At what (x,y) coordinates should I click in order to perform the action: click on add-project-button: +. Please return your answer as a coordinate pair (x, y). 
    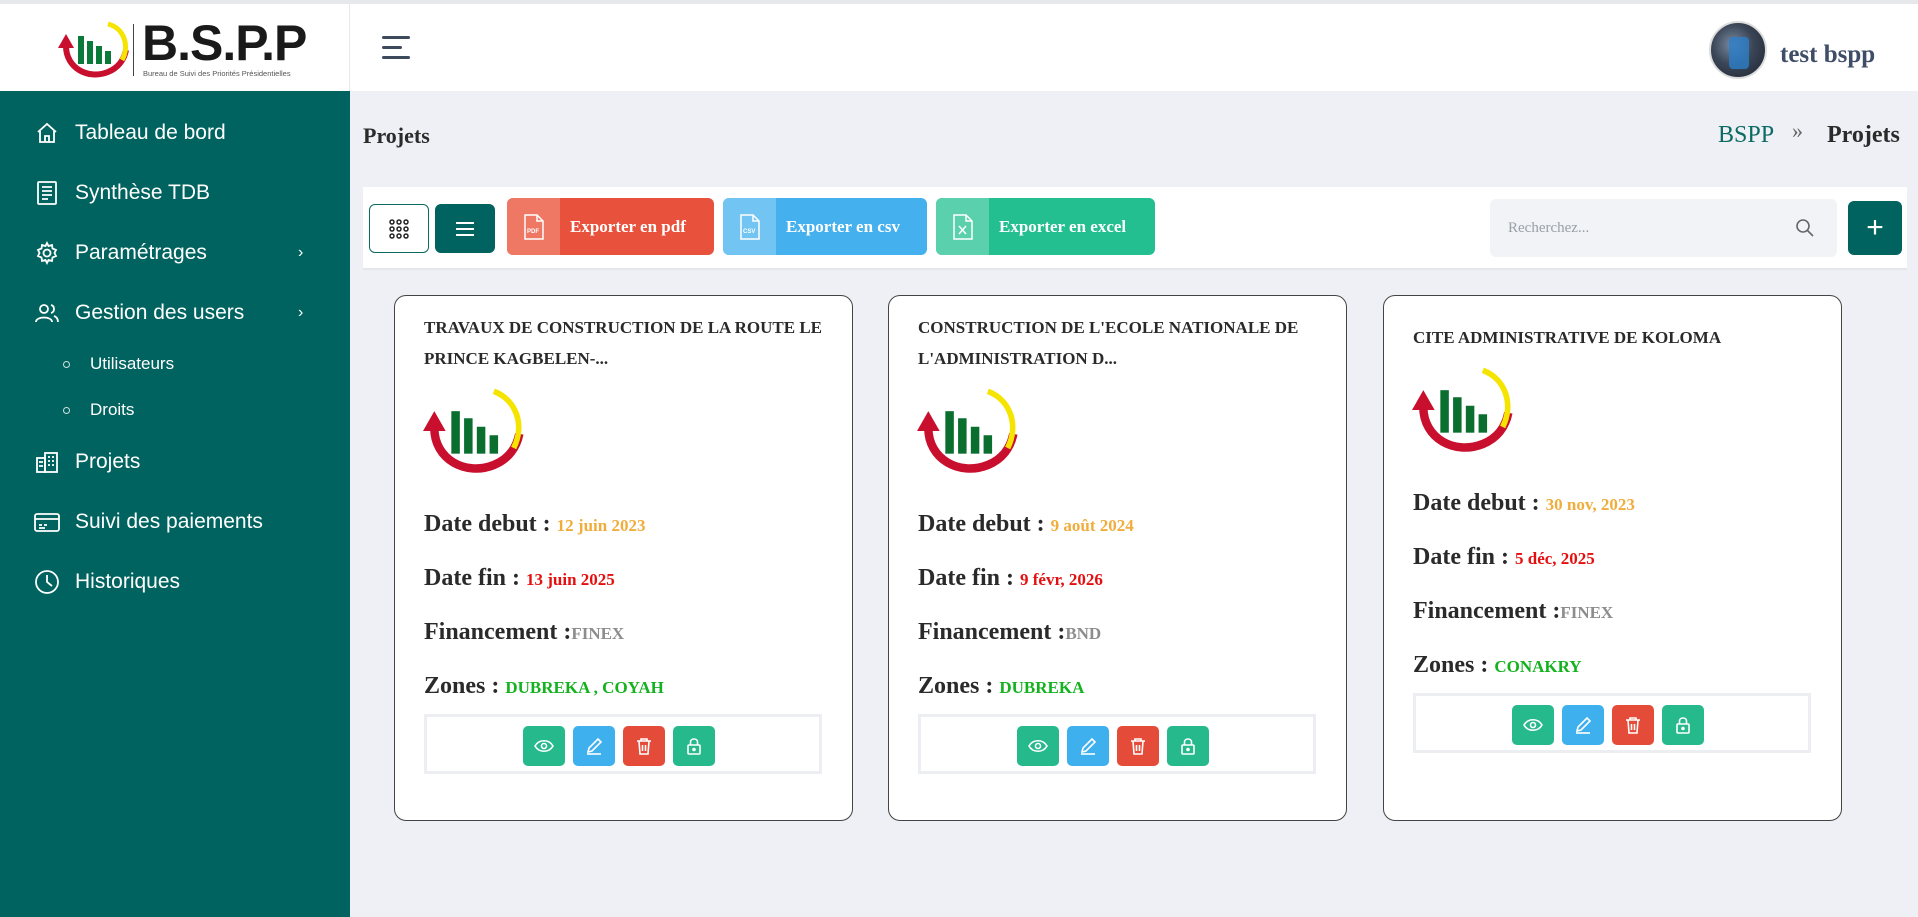
    Looking at the image, I should click on (1875, 228).